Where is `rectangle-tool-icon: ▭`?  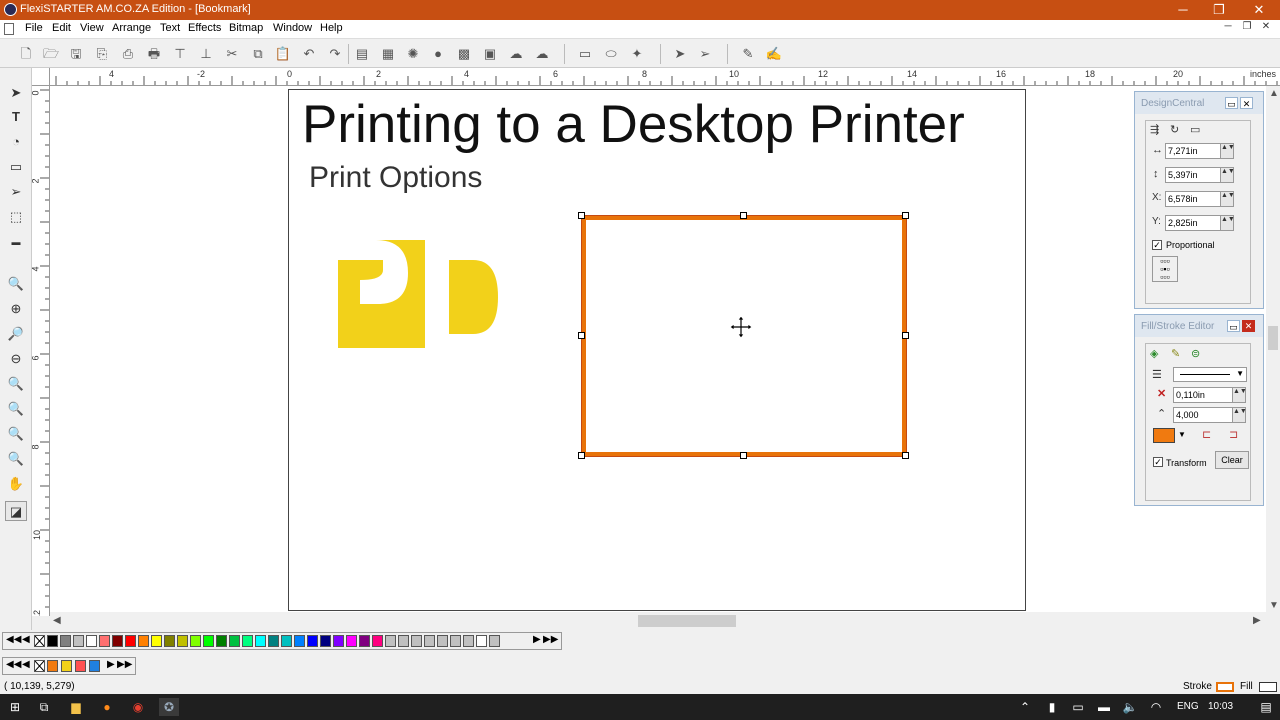 rectangle-tool-icon: ▭ is located at coordinates (16, 167).